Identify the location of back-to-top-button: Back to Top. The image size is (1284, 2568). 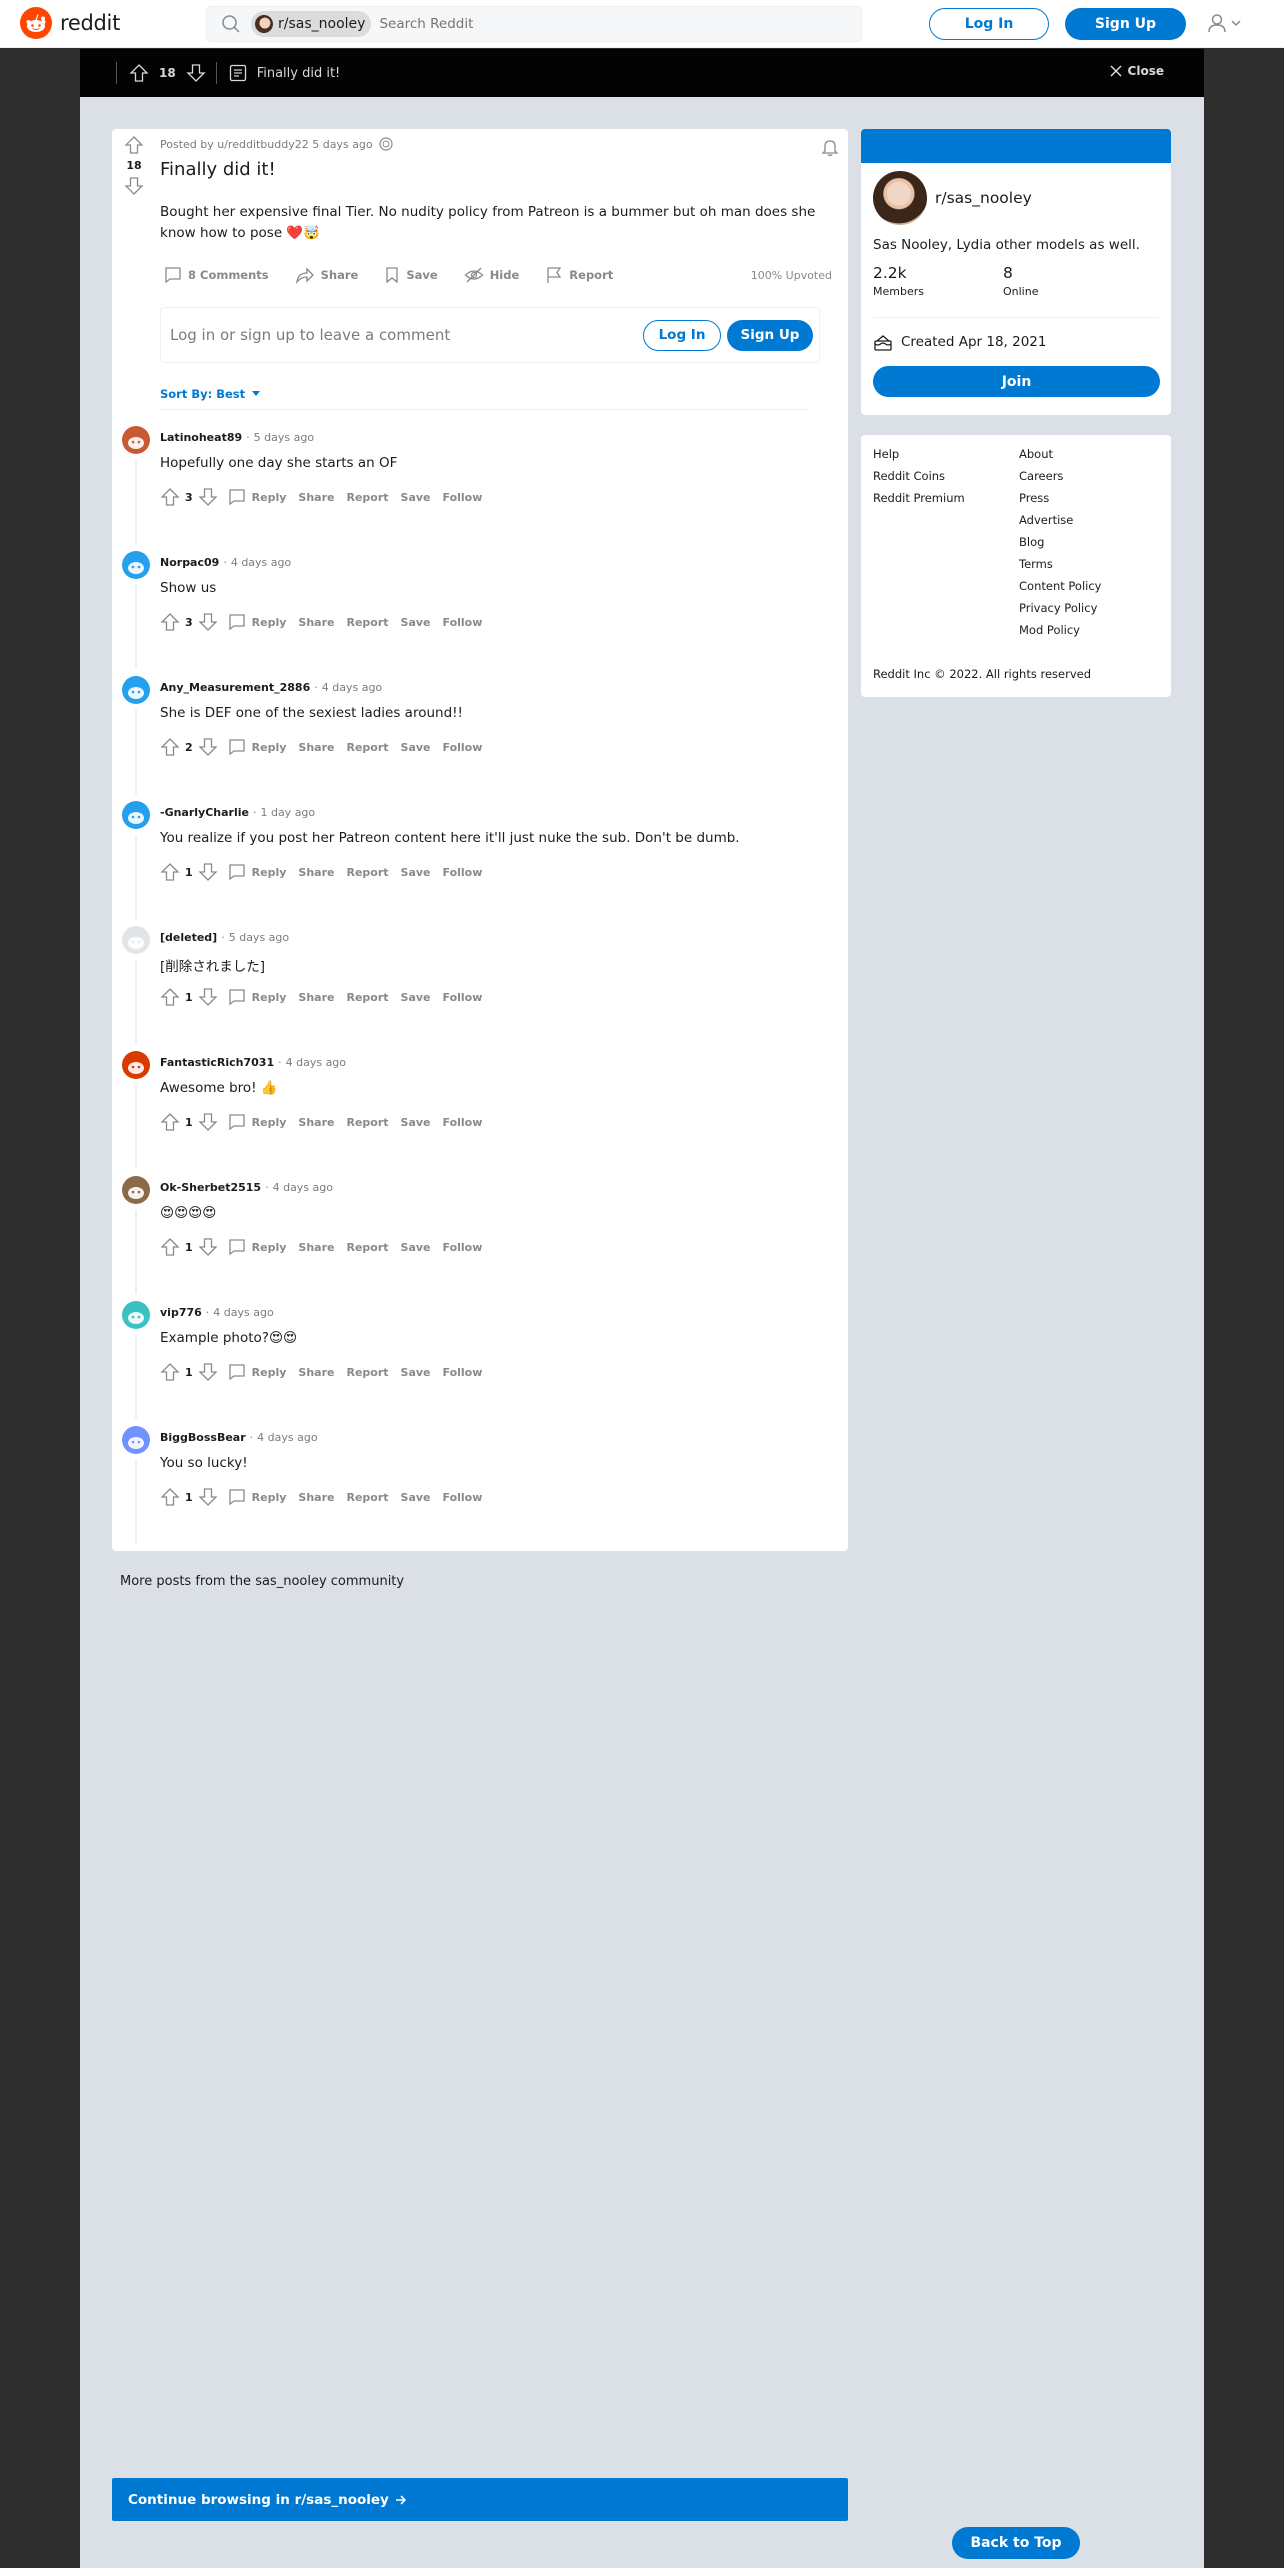
(1016, 2543).